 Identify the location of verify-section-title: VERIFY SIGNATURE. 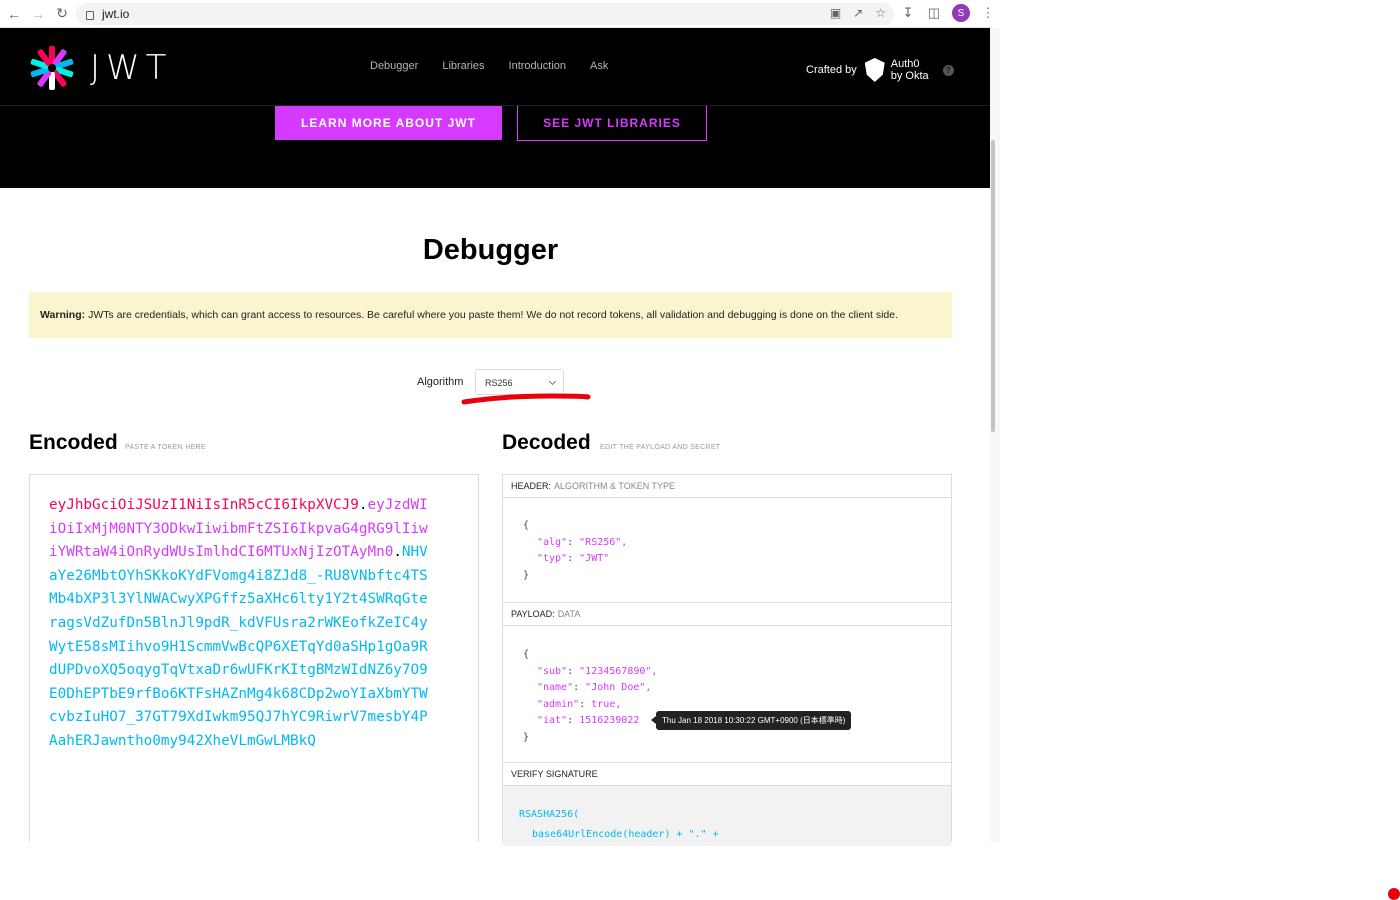
(727, 774).